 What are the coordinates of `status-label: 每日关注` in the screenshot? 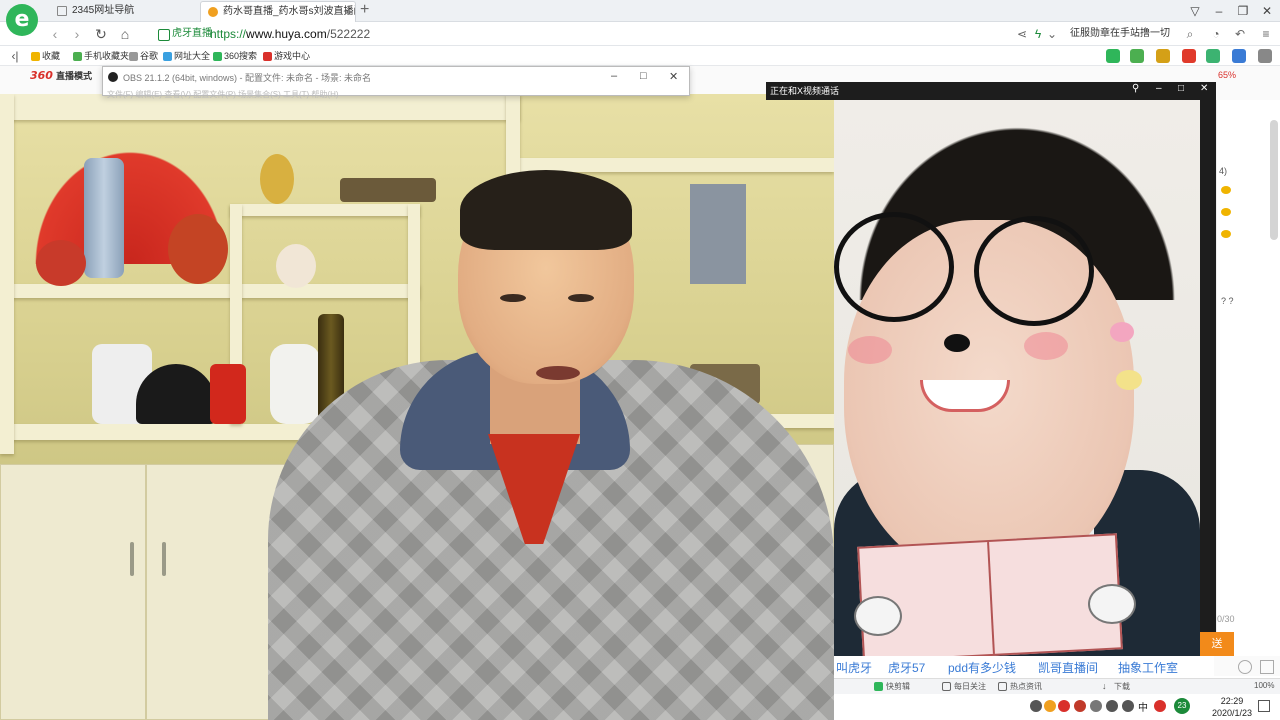 It's located at (970, 686).